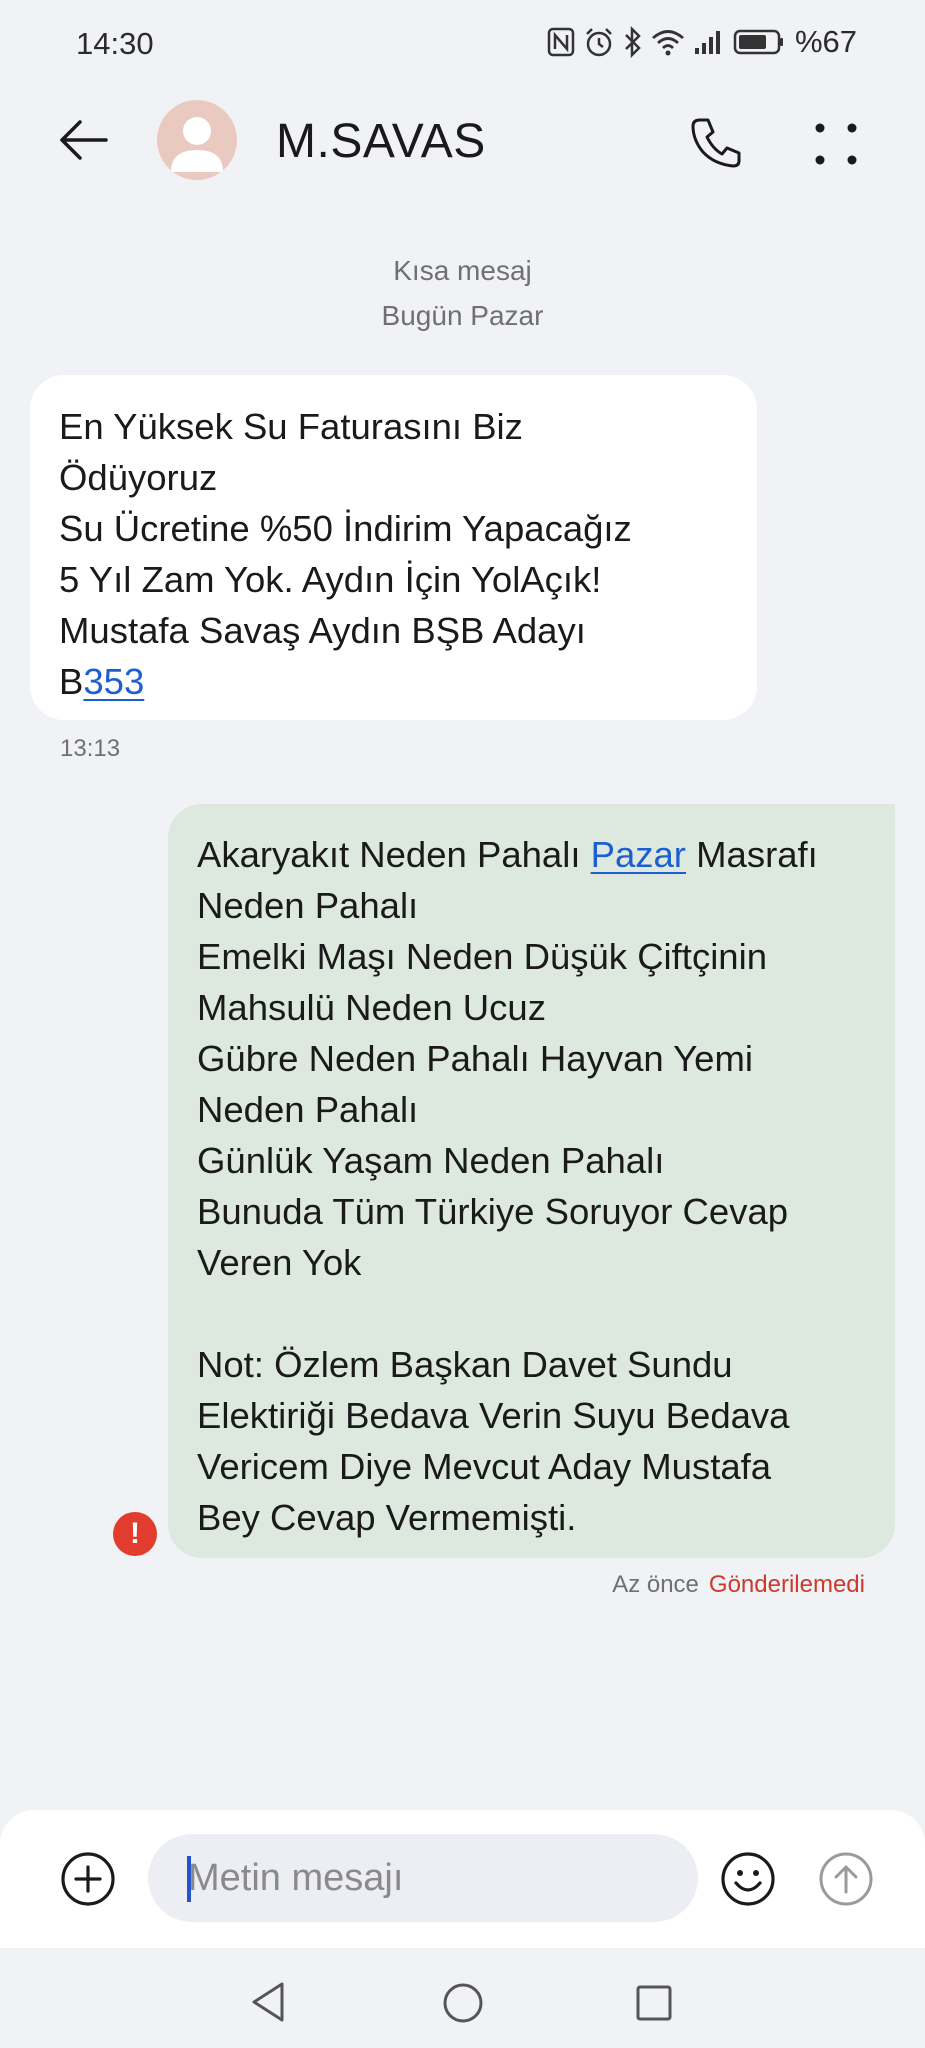 The height and width of the screenshot is (2048, 925). I want to click on outgoing-timestamp: Az önce, so click(655, 1584).